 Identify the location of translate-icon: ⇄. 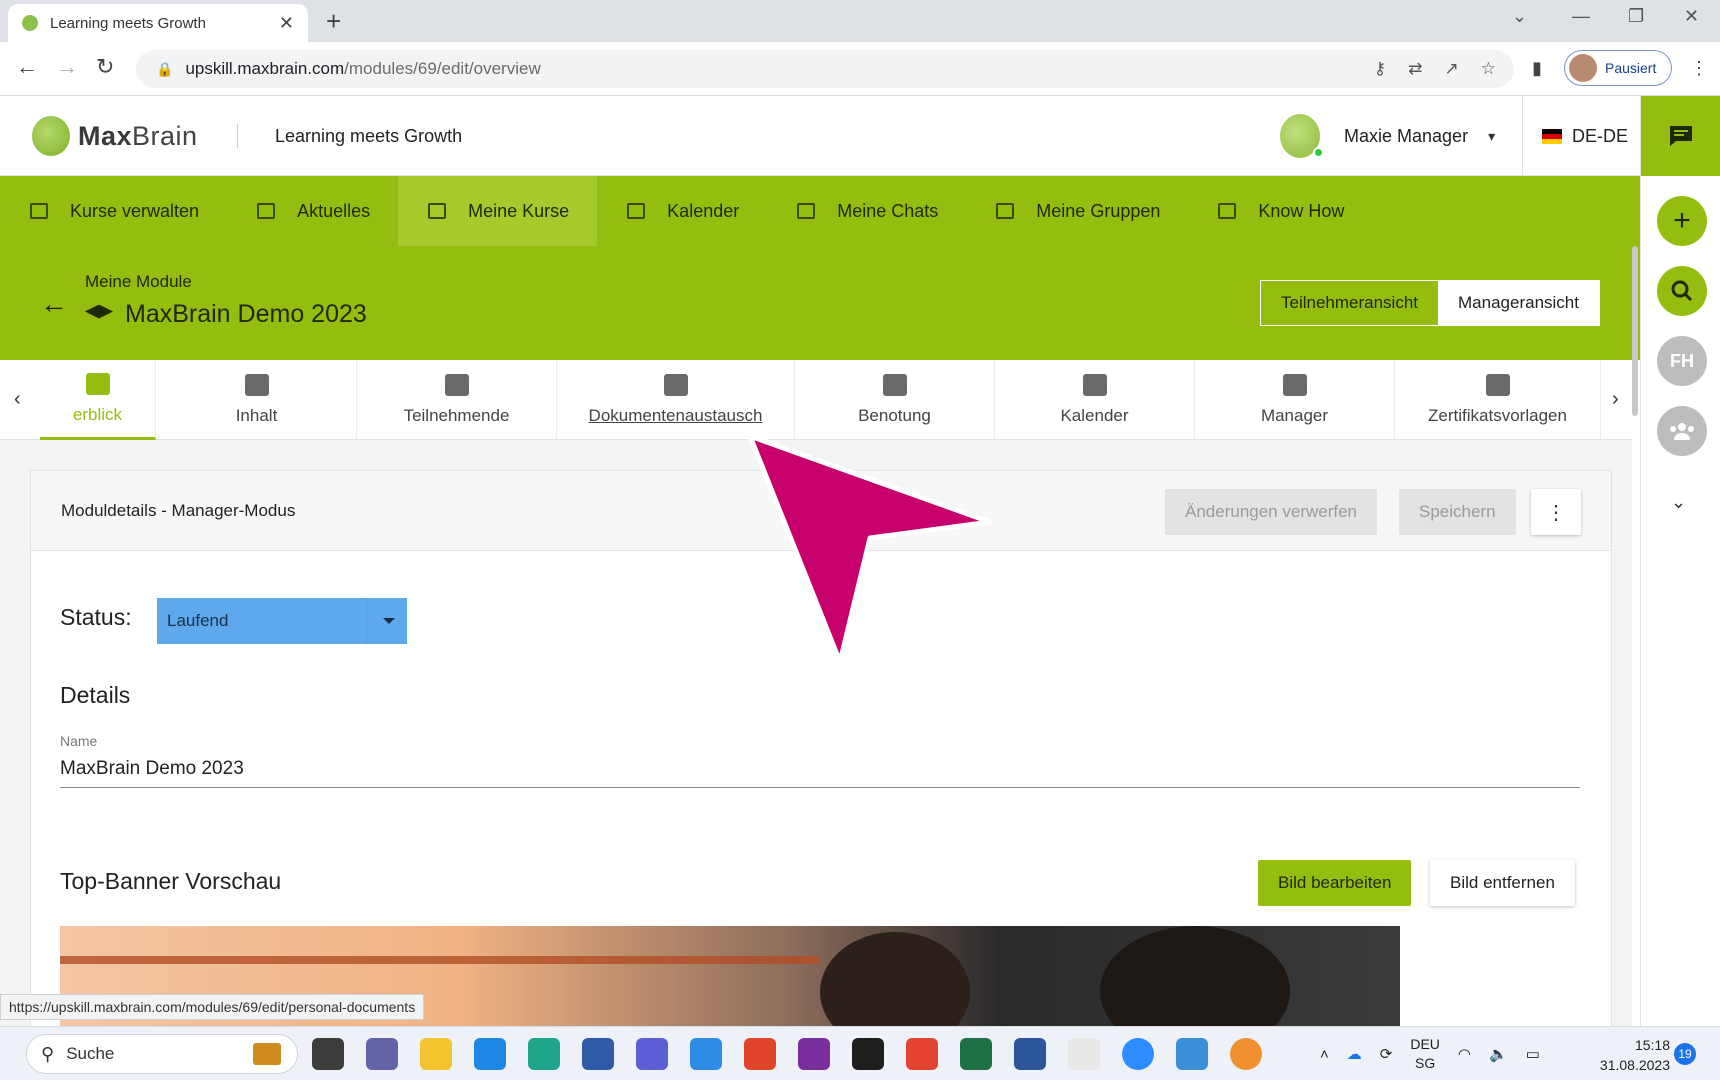
(1415, 69).